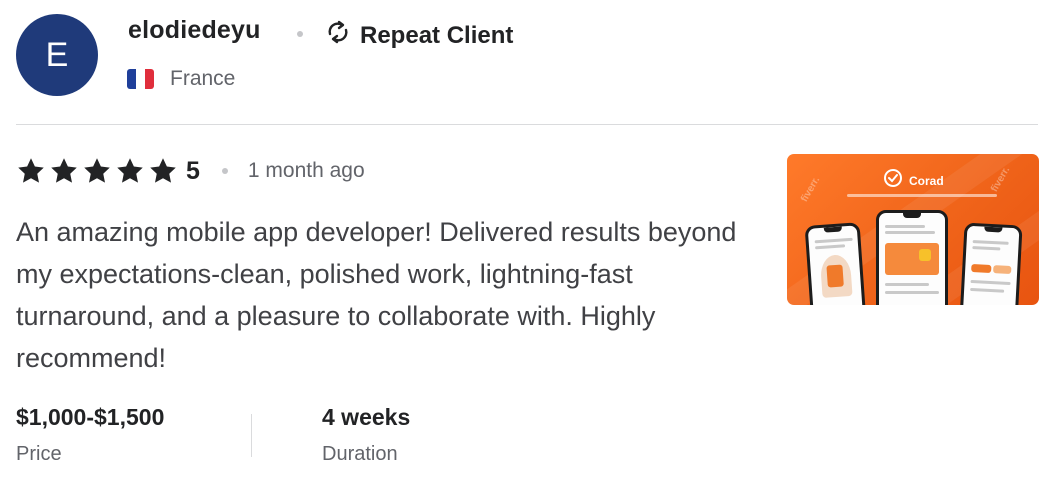 This screenshot has width=1049, height=483. I want to click on meta-divider, so click(251, 435).